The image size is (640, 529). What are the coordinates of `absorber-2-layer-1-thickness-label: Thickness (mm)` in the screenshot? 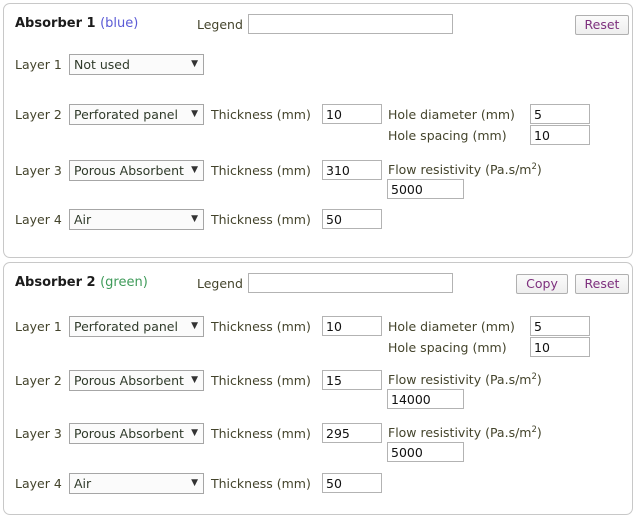 It's located at (261, 326).